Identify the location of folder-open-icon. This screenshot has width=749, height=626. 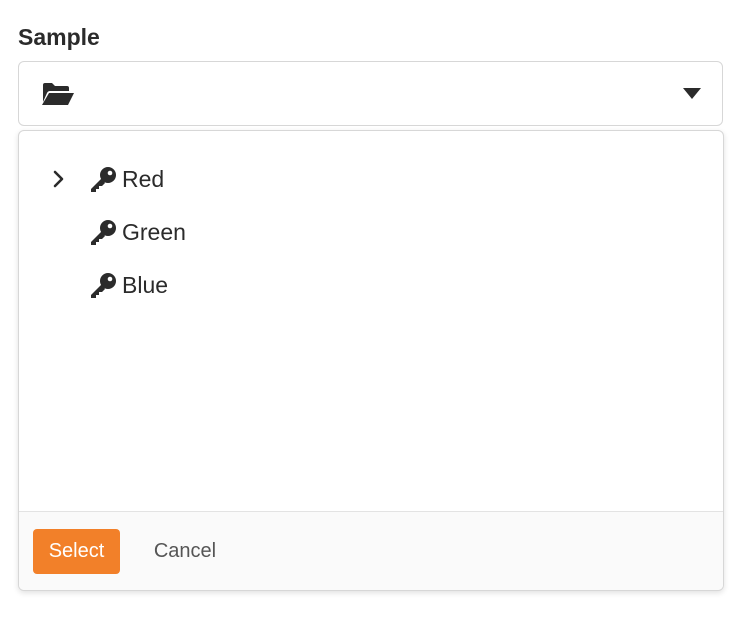
(58, 94).